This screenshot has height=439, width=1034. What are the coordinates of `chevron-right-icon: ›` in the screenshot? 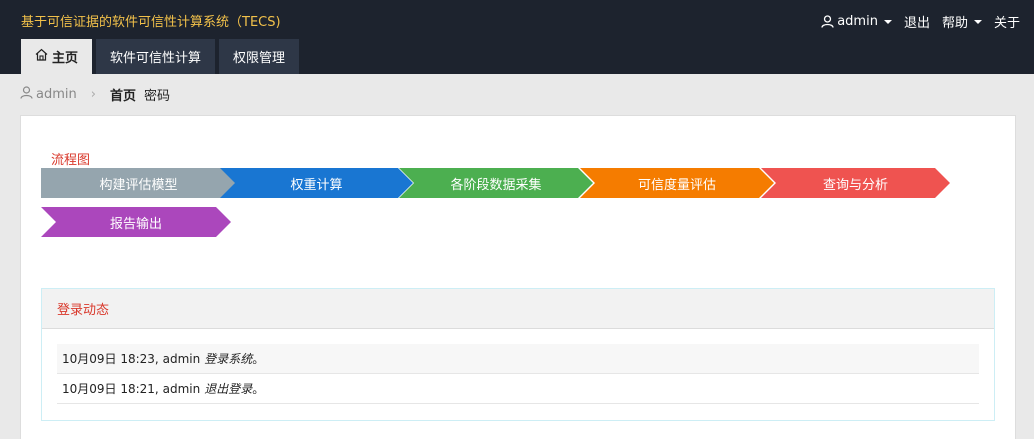 It's located at (93, 94).